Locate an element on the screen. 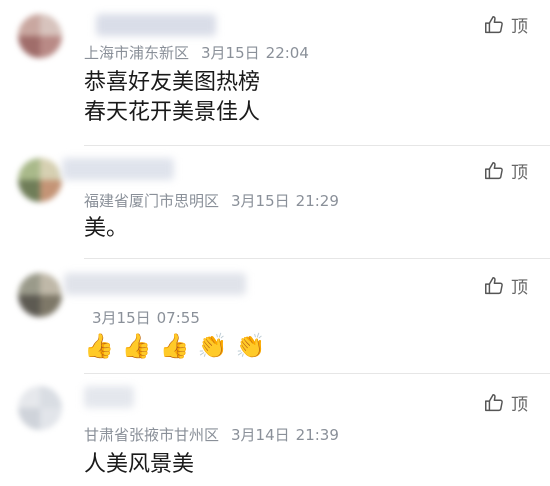 The image size is (550, 486). comment-time: 07:55 is located at coordinates (178, 318).